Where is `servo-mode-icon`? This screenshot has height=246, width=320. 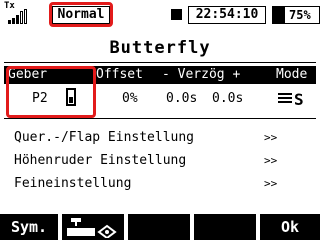 servo-mode-icon is located at coordinates (285, 99).